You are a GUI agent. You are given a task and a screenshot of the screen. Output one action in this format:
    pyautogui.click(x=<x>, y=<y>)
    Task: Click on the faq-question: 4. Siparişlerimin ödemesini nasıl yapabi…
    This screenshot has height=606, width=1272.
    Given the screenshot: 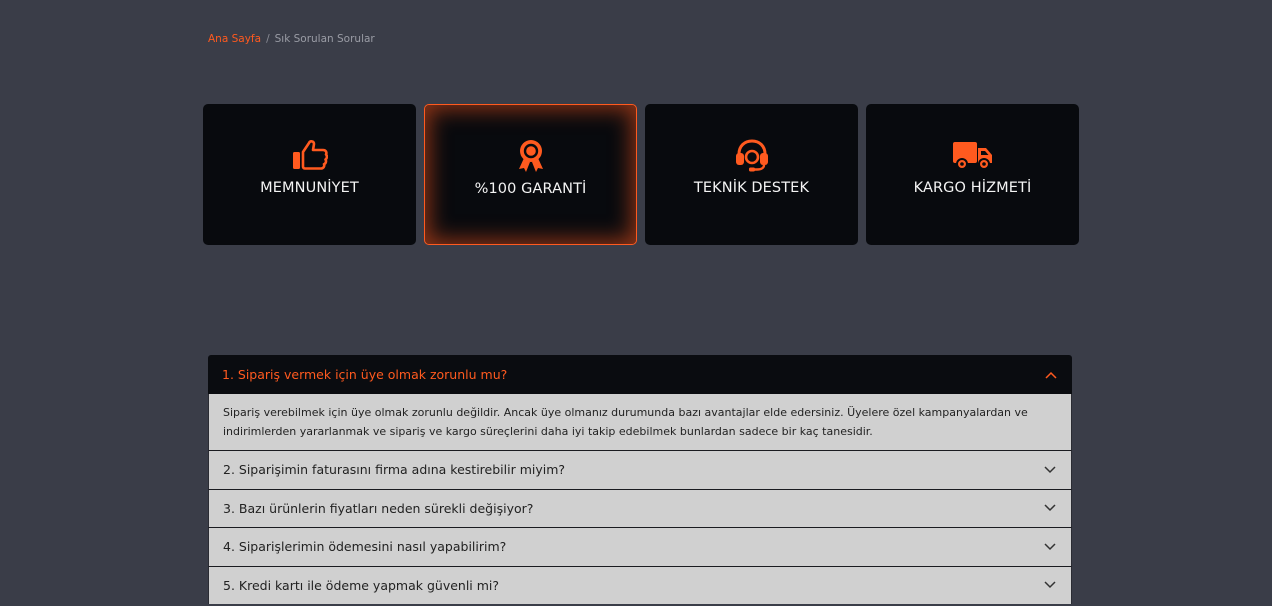 What is the action you would take?
    pyautogui.click(x=640, y=546)
    